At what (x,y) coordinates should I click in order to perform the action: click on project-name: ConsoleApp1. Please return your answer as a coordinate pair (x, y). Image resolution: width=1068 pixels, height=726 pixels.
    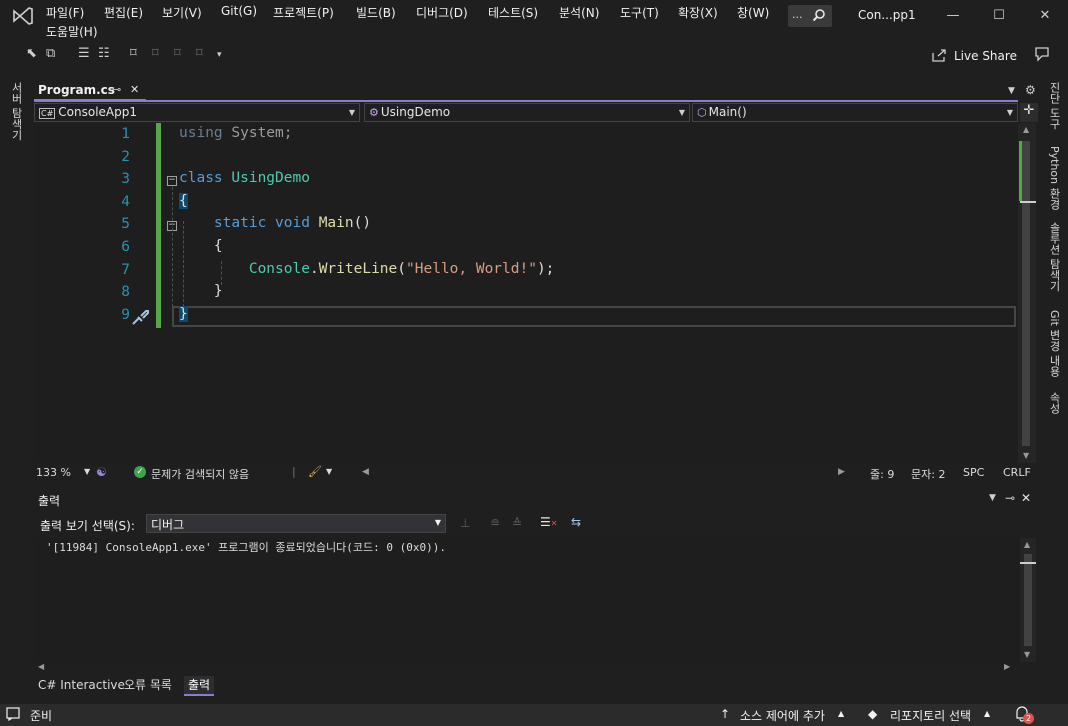
    Looking at the image, I should click on (98, 112).